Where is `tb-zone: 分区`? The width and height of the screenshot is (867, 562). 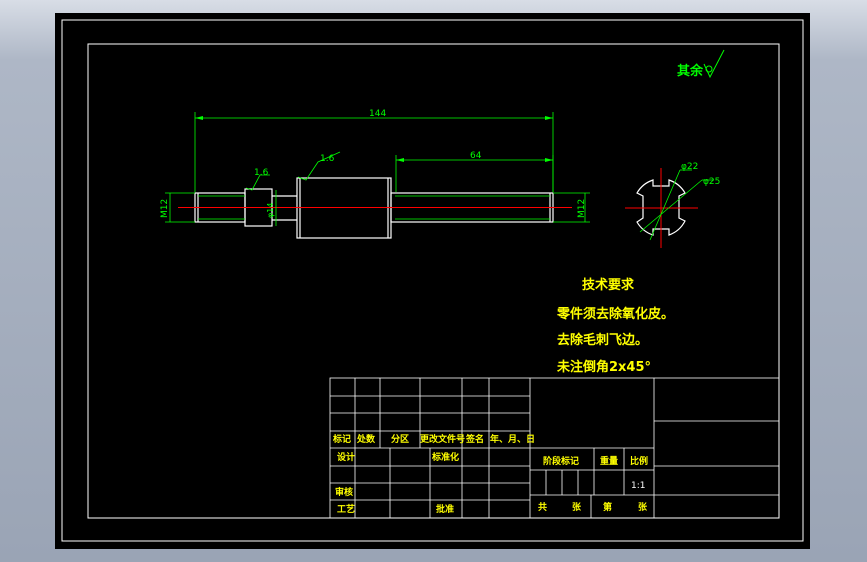 tb-zone: 分区 is located at coordinates (400, 439).